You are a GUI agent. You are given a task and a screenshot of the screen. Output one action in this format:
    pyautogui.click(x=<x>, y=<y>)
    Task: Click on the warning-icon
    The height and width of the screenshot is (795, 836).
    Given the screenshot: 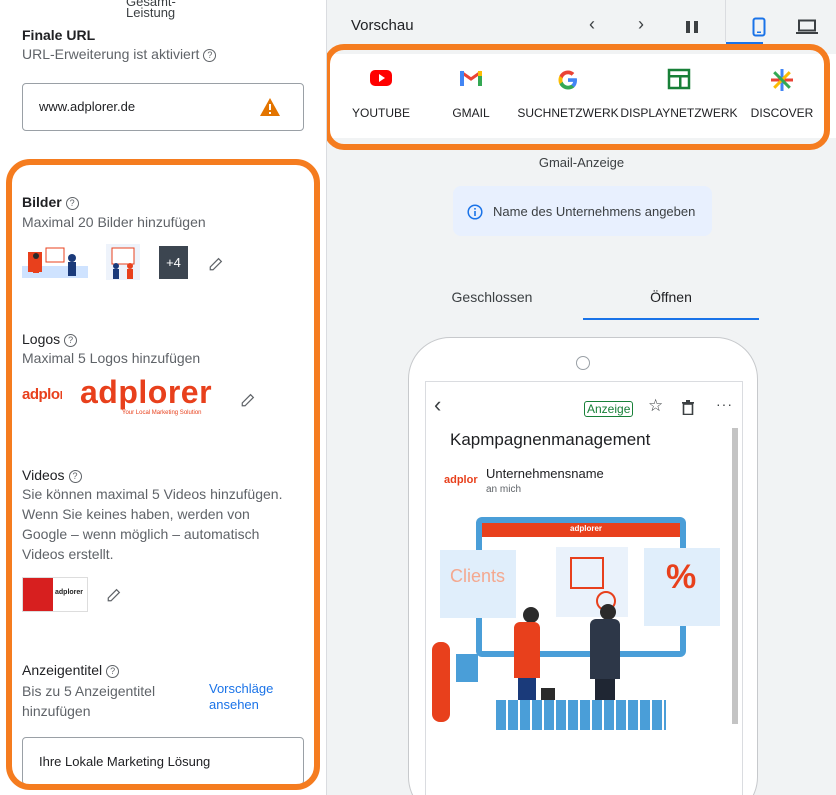 What is the action you would take?
    pyautogui.click(x=270, y=107)
    